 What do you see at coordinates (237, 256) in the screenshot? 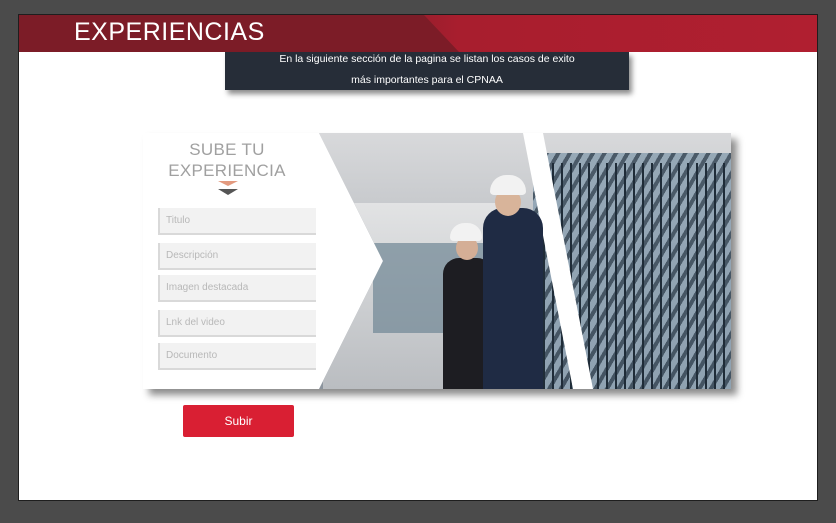
I see `description-field` at bounding box center [237, 256].